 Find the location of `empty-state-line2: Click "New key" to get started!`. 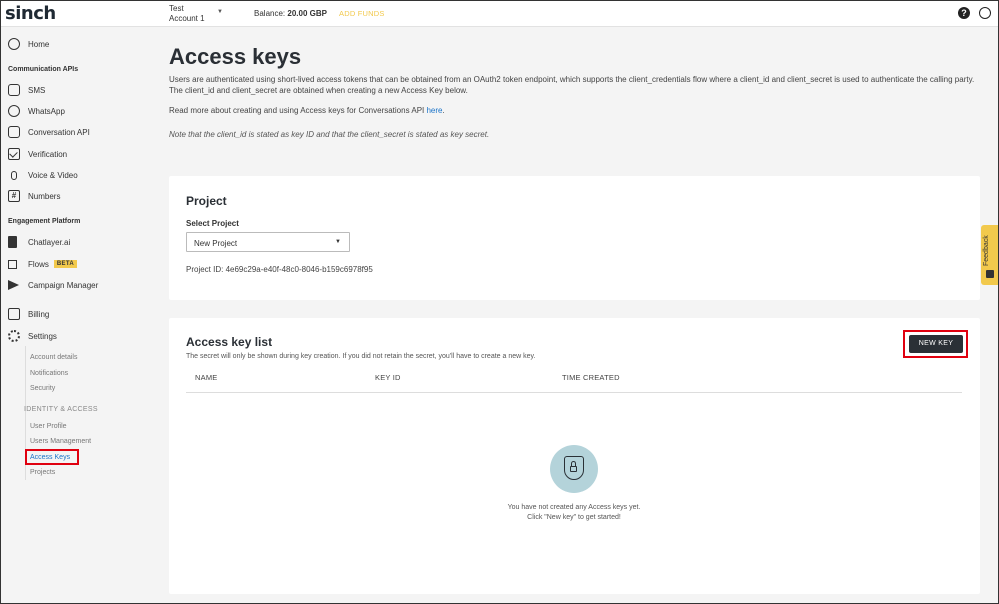

empty-state-line2: Click "New key" to get started! is located at coordinates (574, 517).